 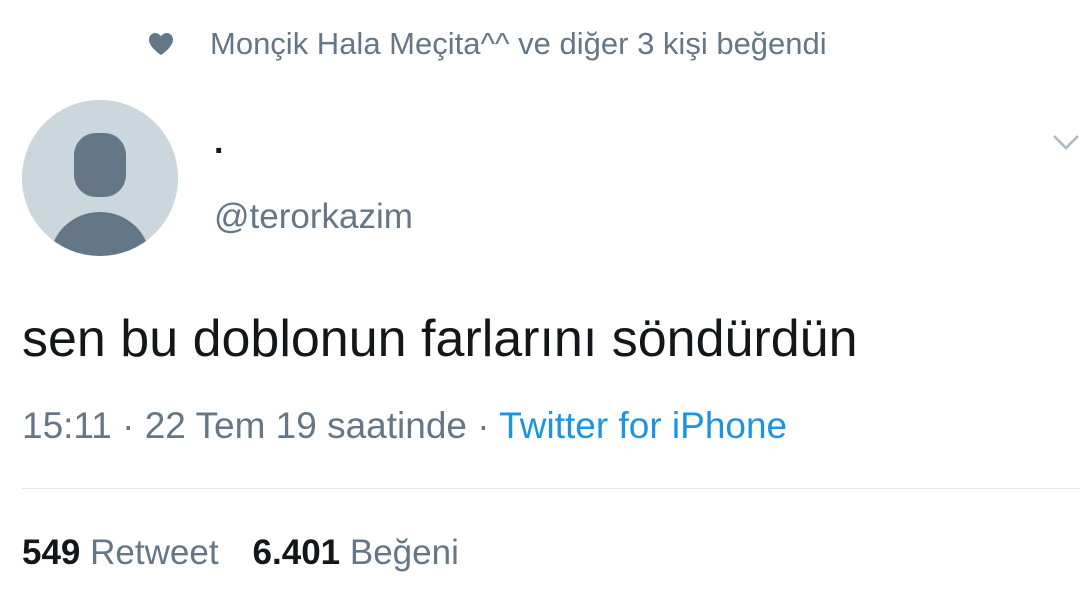 What do you see at coordinates (161, 44) in the screenshot?
I see `heart-icon` at bounding box center [161, 44].